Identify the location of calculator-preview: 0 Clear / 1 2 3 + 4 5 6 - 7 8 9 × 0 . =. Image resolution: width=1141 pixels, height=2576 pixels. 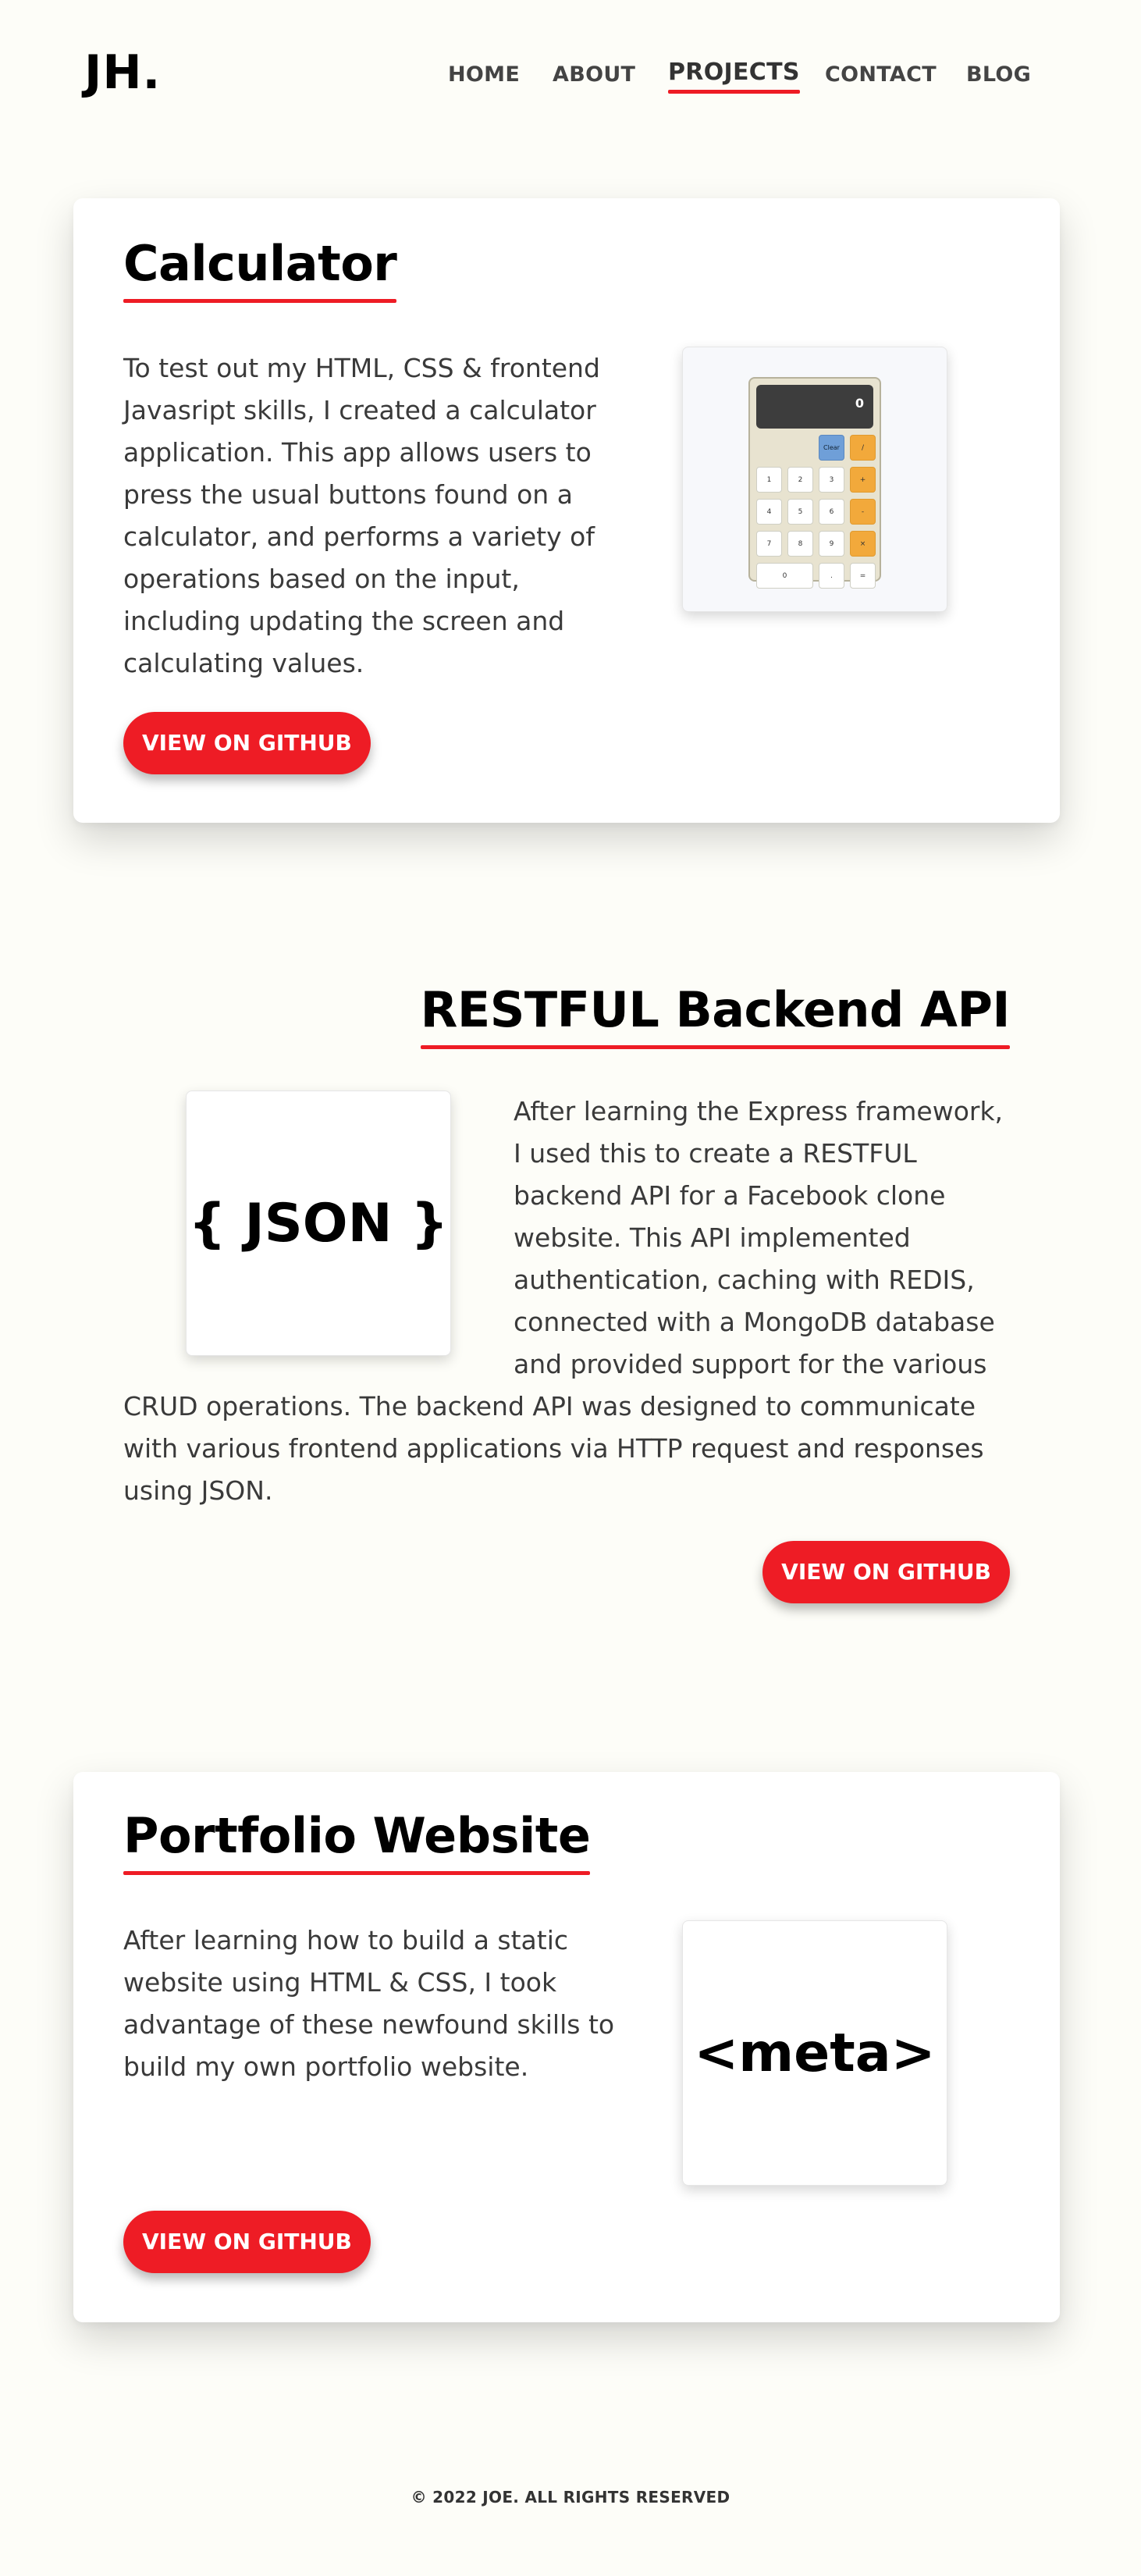
(814, 483).